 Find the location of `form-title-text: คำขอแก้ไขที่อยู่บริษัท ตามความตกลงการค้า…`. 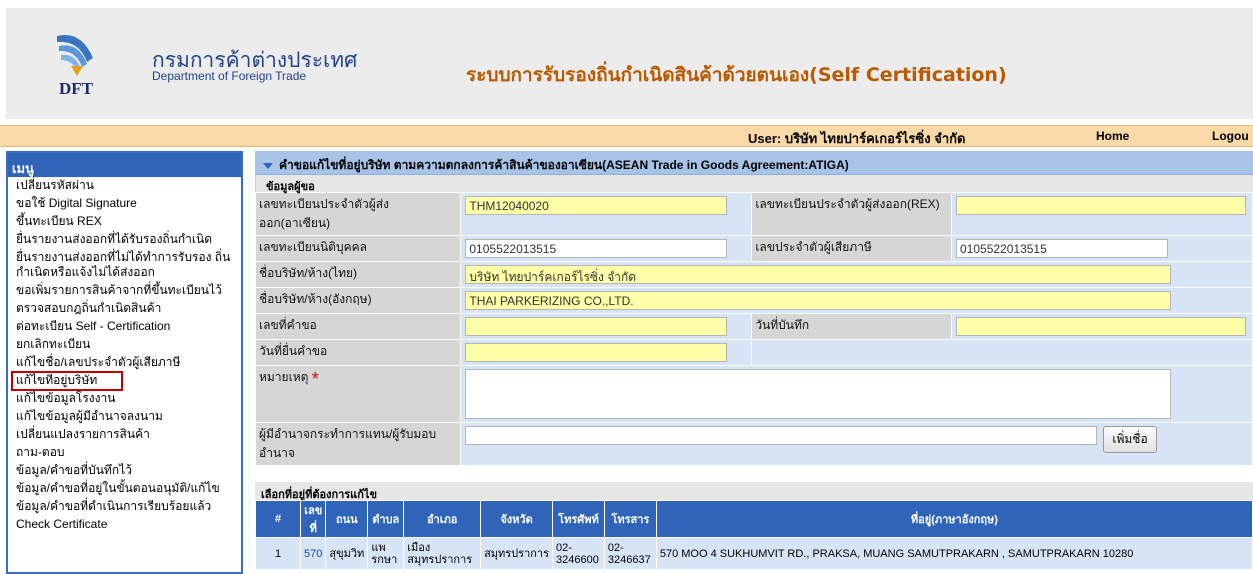

form-title-text: คำขอแก้ไขที่อยู่บริษัท ตามความตกลงการค้า… is located at coordinates (564, 165).